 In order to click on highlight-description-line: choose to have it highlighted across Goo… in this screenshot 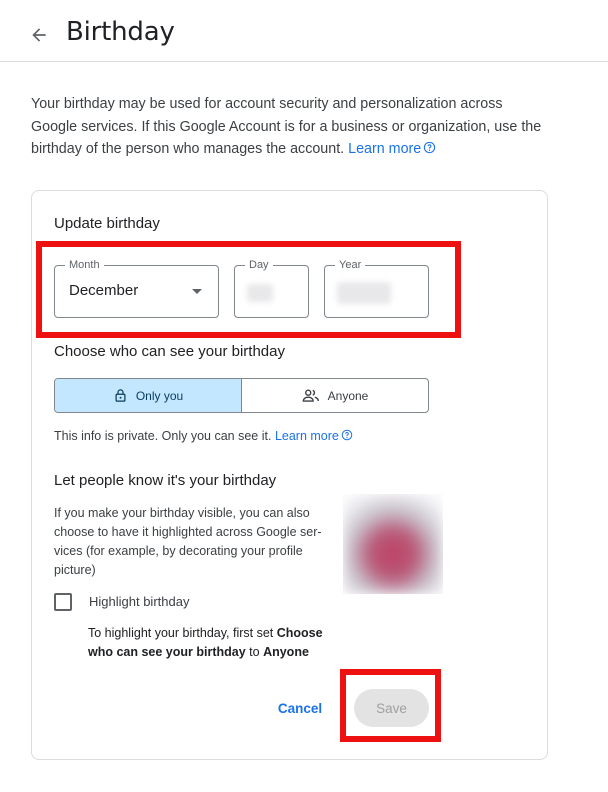, I will do `click(188, 532)`.